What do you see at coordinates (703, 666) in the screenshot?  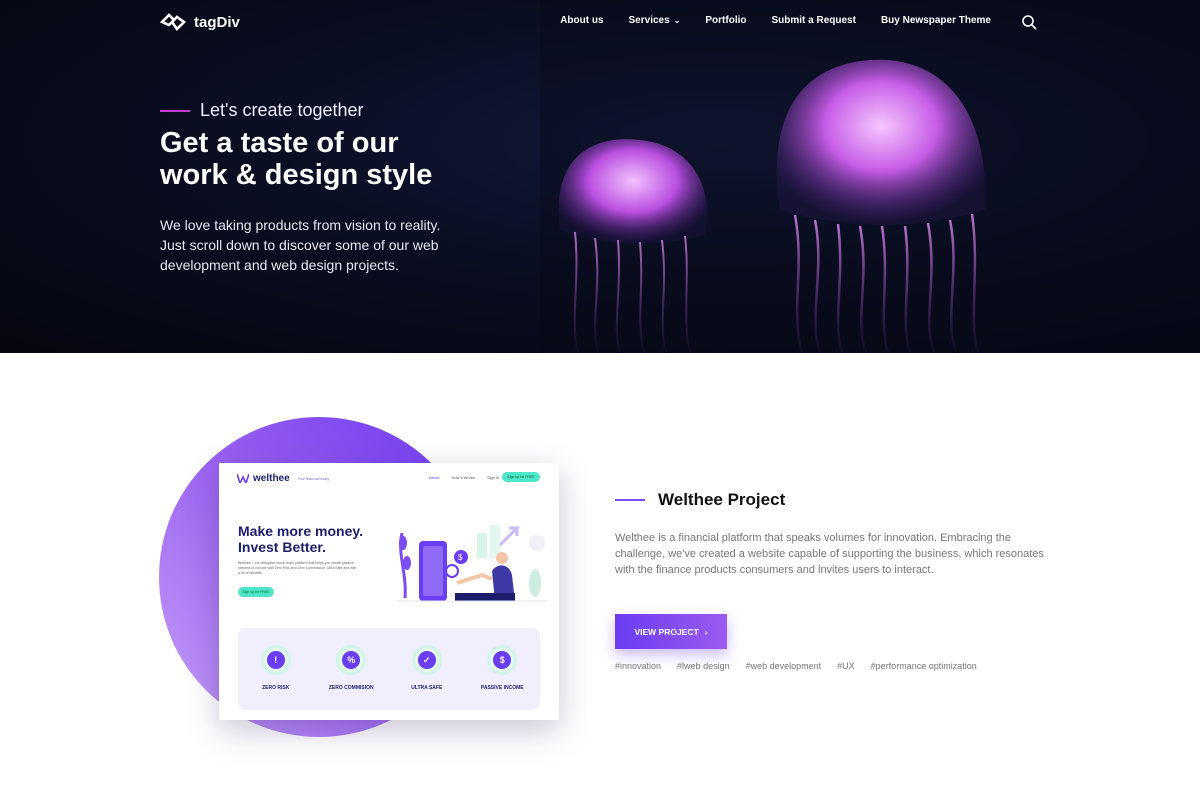 I see `tag-web-design: #lweb design` at bounding box center [703, 666].